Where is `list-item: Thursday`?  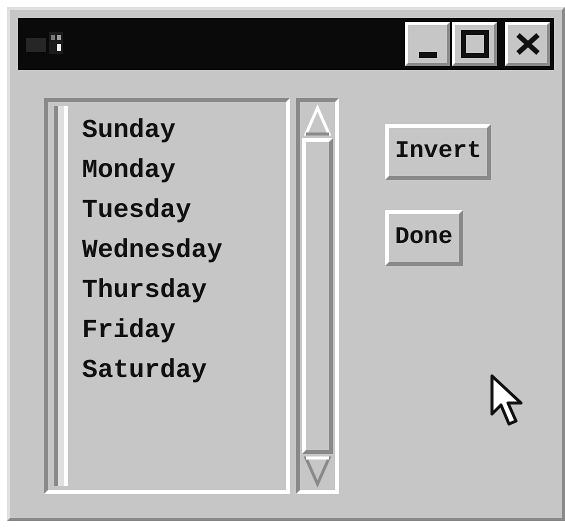
list-item: Thursday is located at coordinates (152, 290).